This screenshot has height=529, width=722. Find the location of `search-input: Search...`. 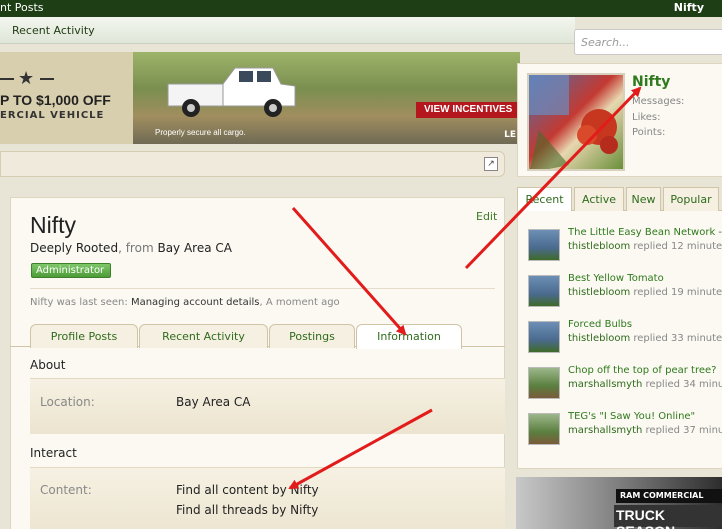

search-input: Search... is located at coordinates (648, 42).